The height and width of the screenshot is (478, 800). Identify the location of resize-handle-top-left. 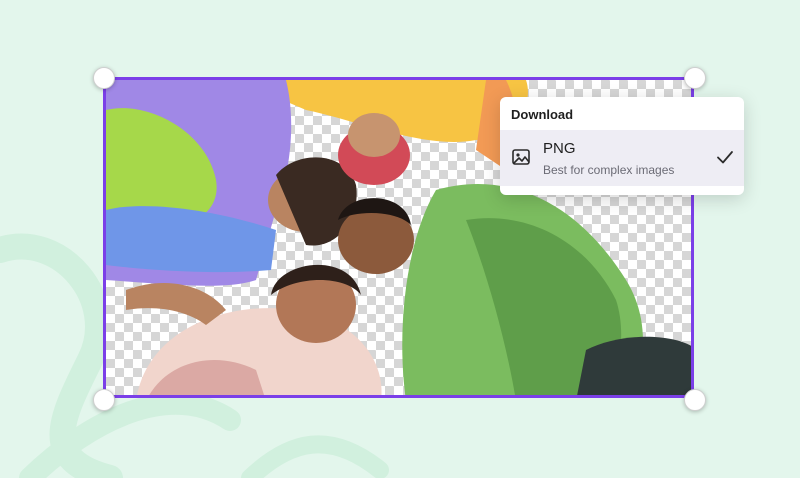
(104, 78).